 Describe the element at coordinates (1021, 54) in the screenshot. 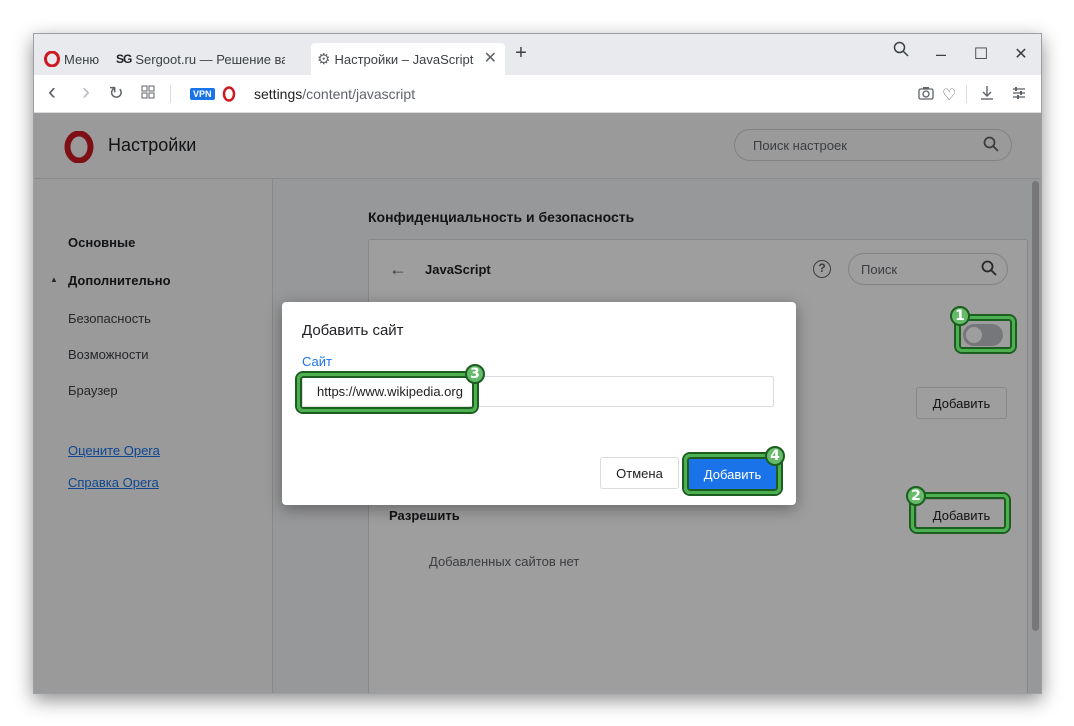

I see `close-window-button: ✕` at that location.